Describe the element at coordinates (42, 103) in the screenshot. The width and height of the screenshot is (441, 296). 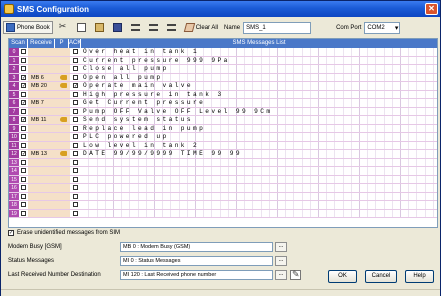
I see `receive-address-cell: MB 7` at that location.